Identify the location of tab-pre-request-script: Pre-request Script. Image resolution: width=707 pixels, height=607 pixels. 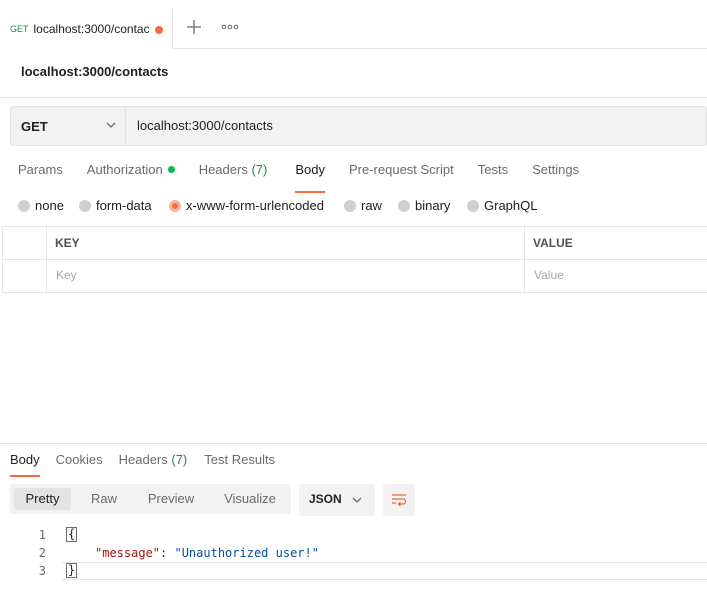
(401, 174).